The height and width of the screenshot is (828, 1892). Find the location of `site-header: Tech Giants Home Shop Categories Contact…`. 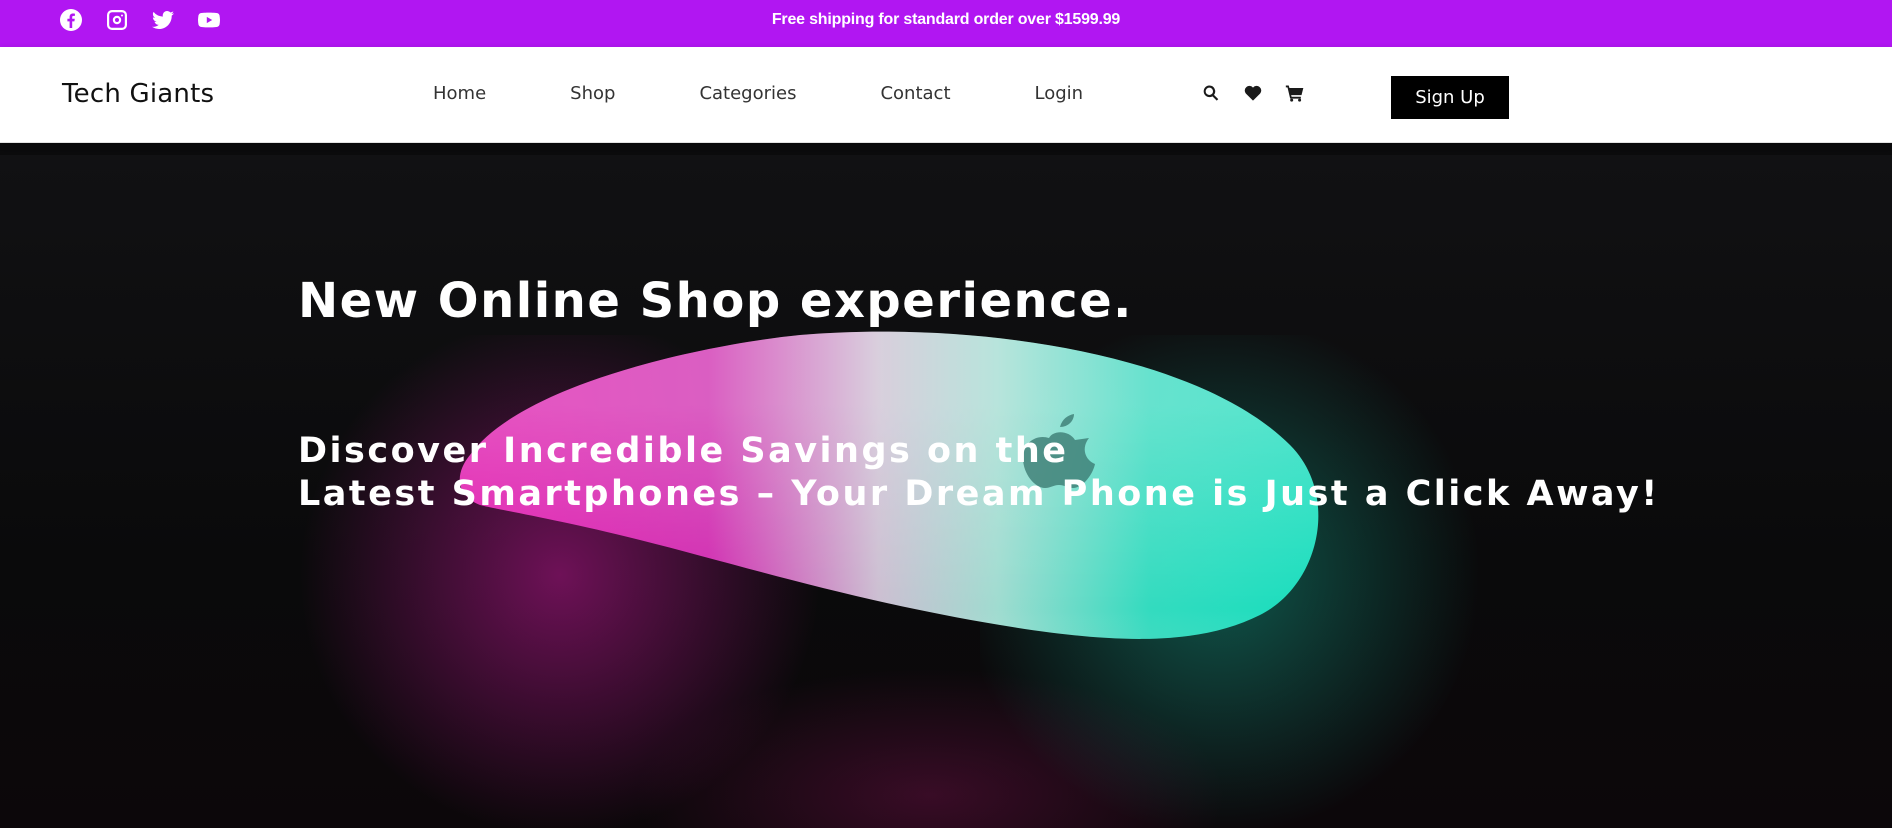

site-header: Tech Giants Home Shop Categories Contact… is located at coordinates (946, 95).